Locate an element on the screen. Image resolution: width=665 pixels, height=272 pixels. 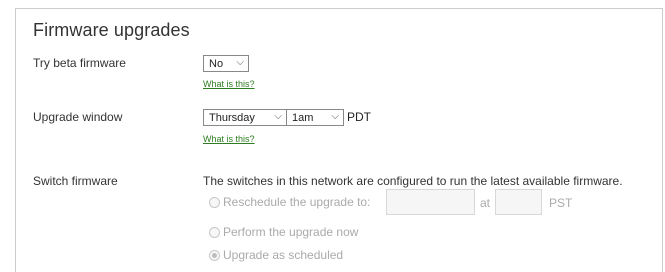
beta-help-link: What is this? is located at coordinates (229, 84).